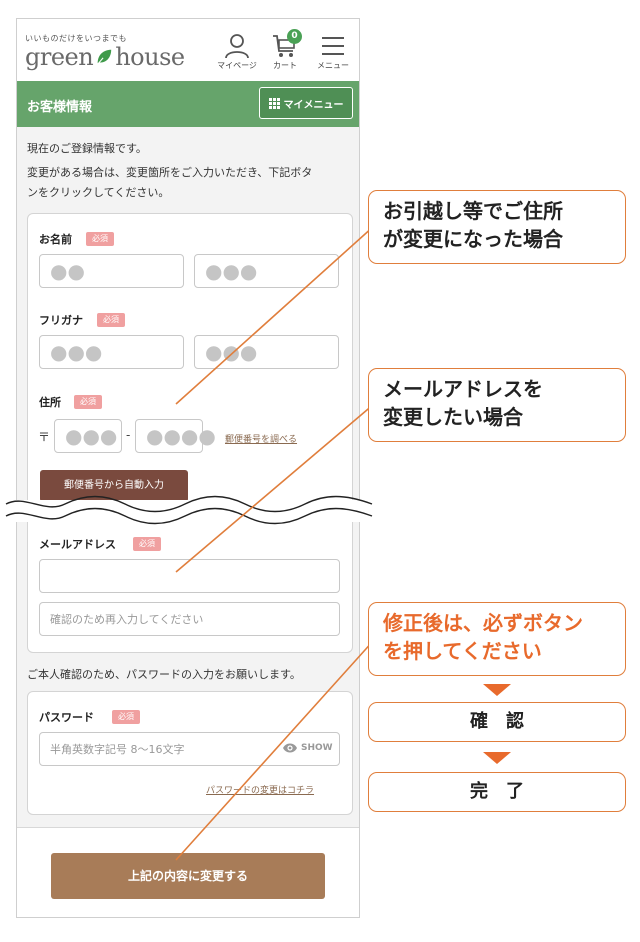 This screenshot has height=942, width=640. I want to click on last-kana-input: ●●●, so click(111, 352).